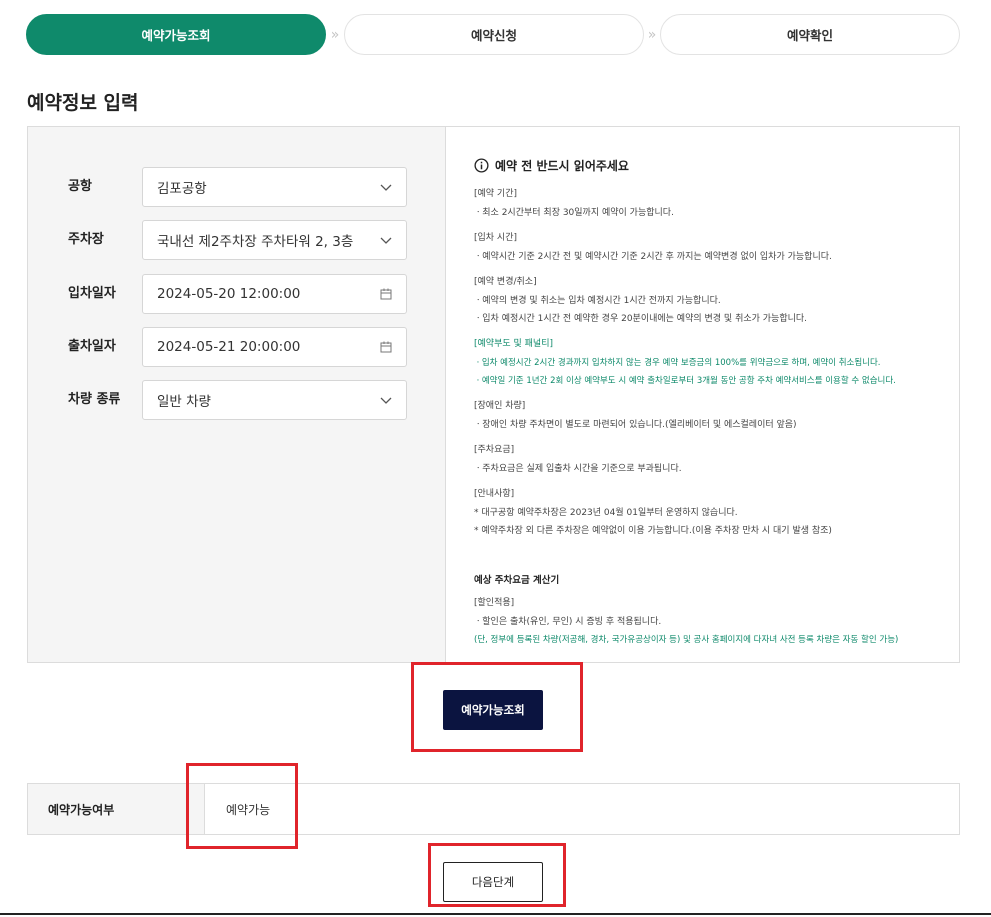 This screenshot has width=991, height=917. Describe the element at coordinates (229, 294) in the screenshot. I see `entry-date-value: 2024-05-20 12:00:00` at that location.